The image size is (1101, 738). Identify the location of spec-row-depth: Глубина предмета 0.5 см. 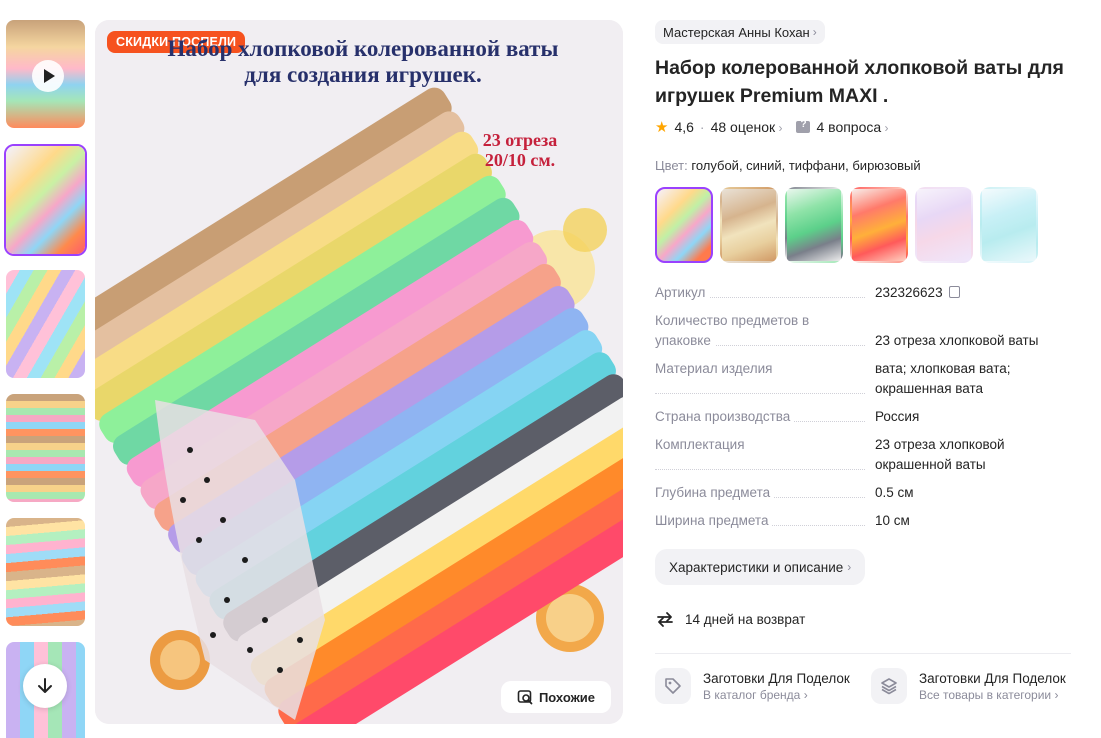
(875, 493).